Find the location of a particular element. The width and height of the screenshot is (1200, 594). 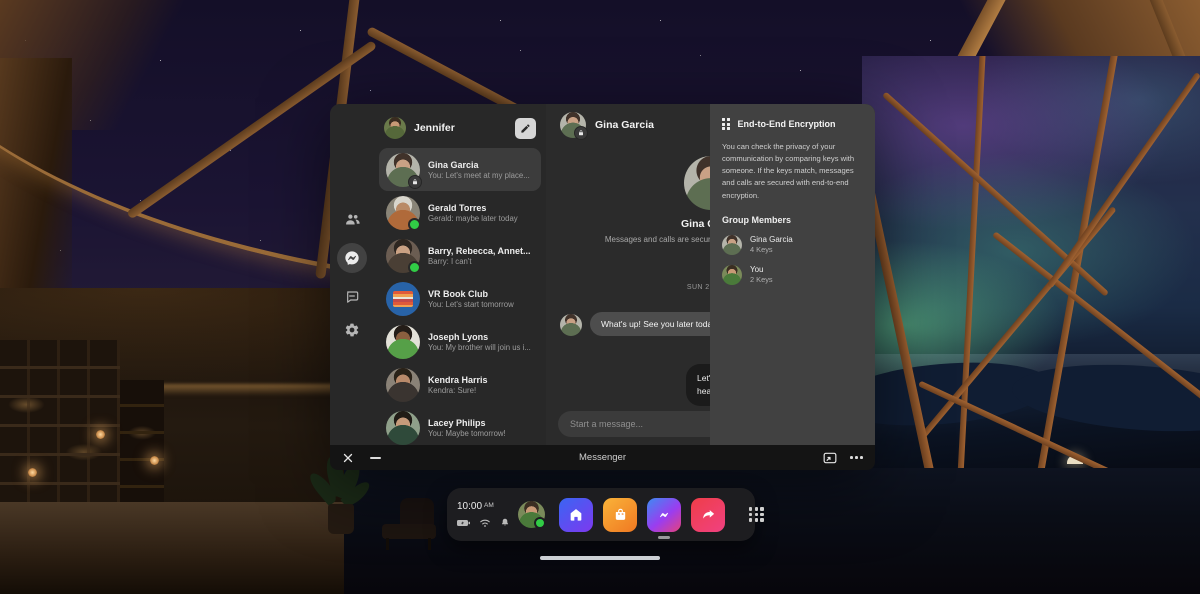

chat-list-item: Barry, Rebecca, Annet... Barry: I can't is located at coordinates (460, 255).